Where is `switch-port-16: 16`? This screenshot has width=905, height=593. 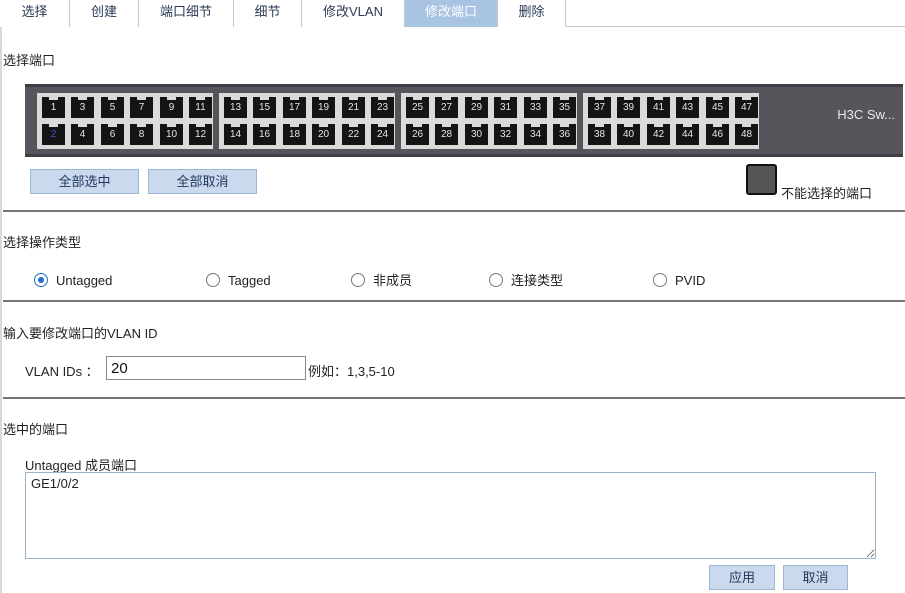
switch-port-16: 16 is located at coordinates (264, 134).